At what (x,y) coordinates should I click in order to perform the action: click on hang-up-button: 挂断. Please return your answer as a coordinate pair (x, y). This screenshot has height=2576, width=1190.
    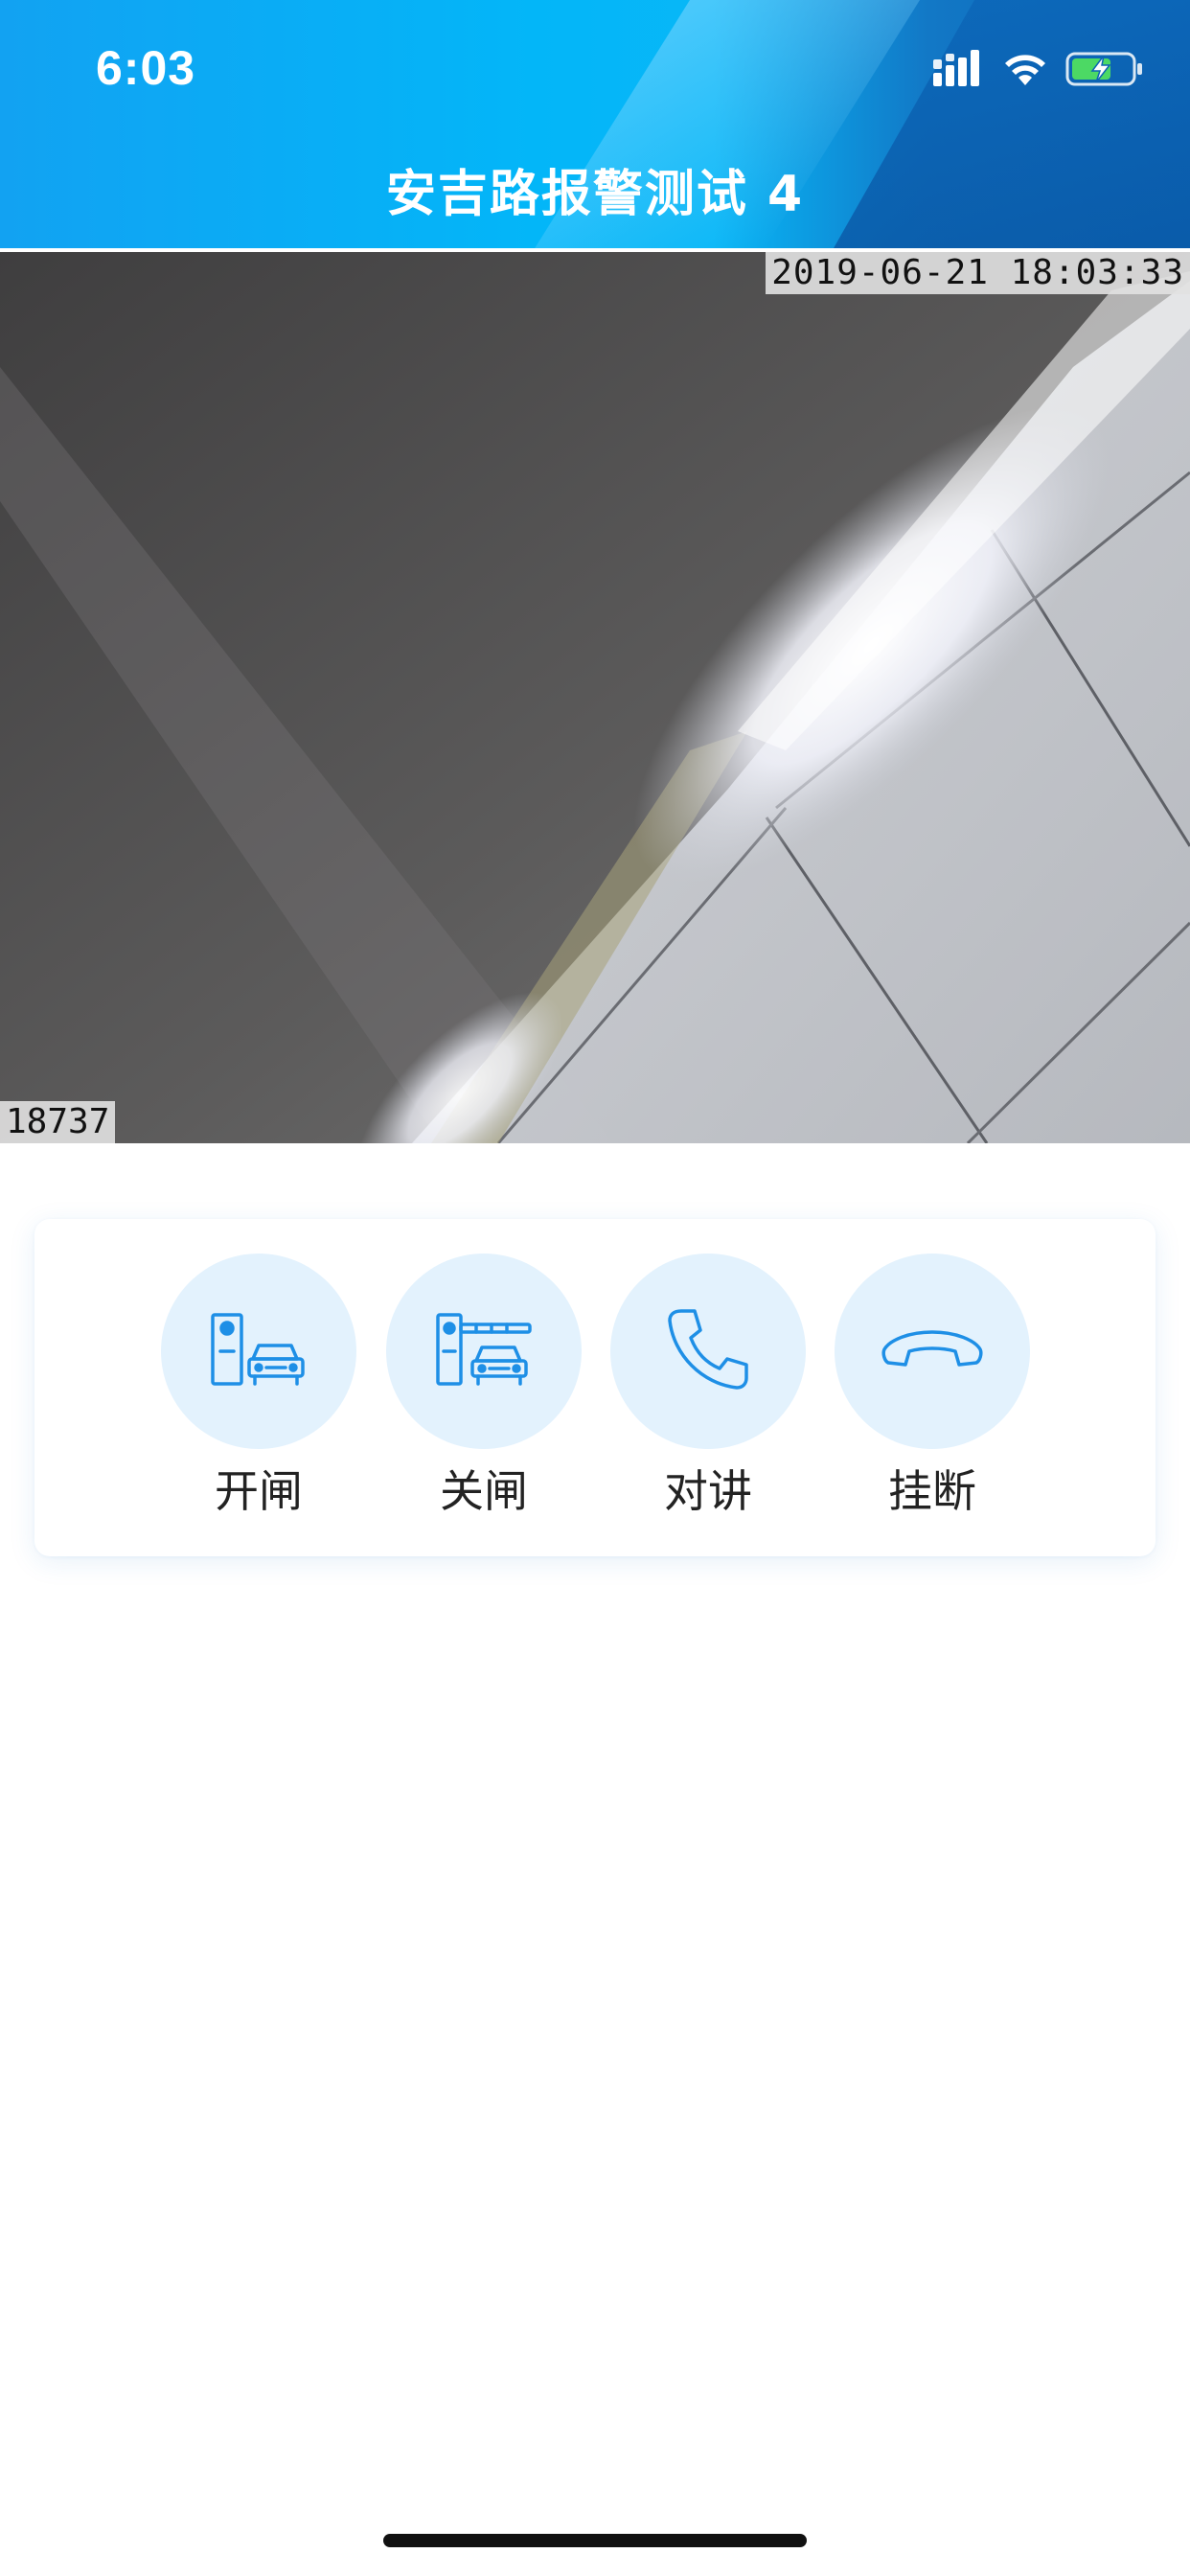
    Looking at the image, I should click on (933, 1387).